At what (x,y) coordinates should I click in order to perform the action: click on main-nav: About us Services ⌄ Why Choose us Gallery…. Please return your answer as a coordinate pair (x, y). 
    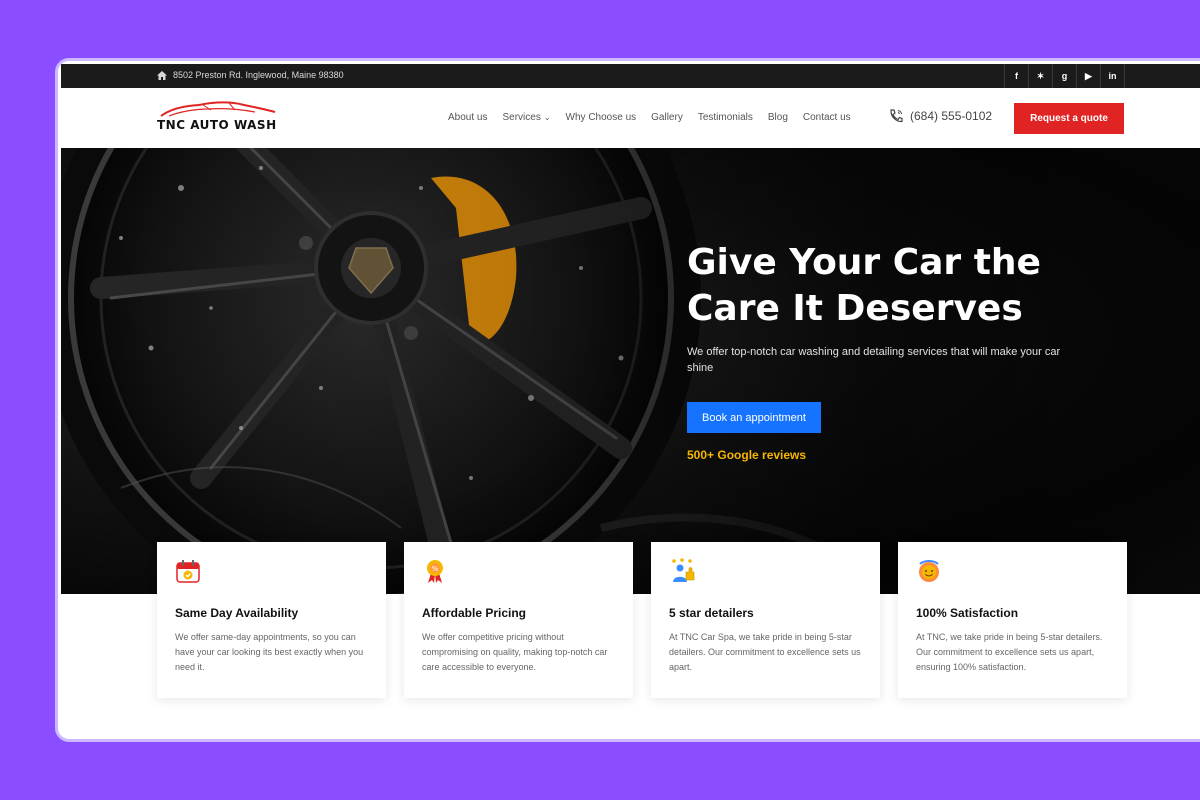
    Looking at the image, I should click on (649, 117).